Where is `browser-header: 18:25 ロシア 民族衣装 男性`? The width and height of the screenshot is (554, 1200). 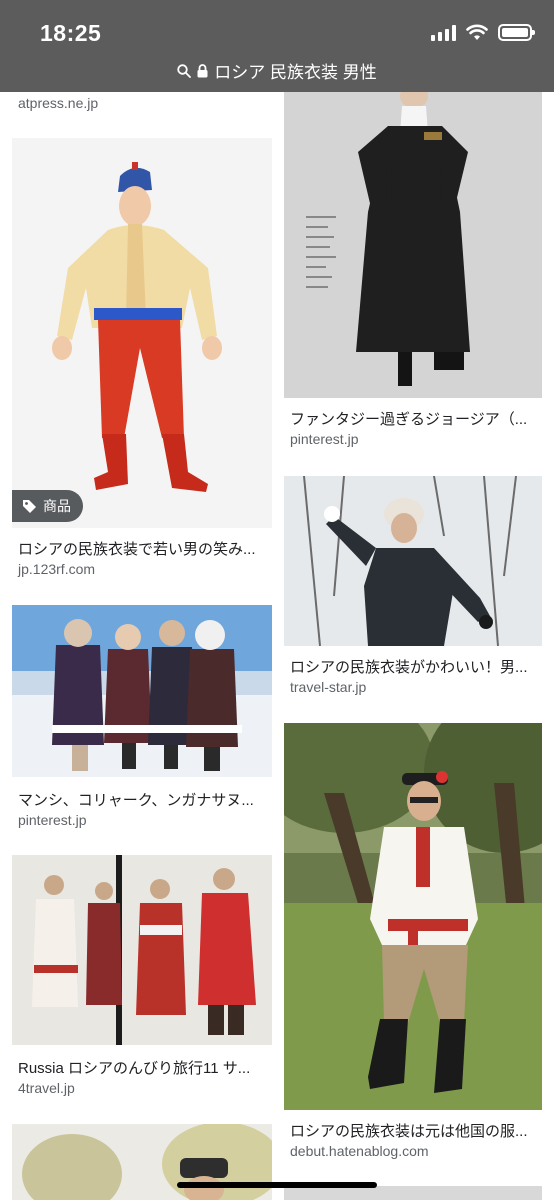
browser-header: 18:25 ロシア 民族衣装 男性 is located at coordinates (277, 46).